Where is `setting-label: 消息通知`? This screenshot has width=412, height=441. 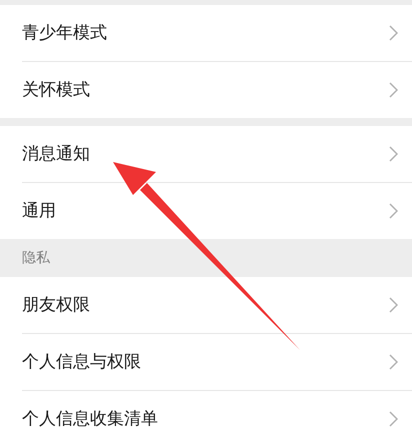
setting-label: 消息通知 is located at coordinates (56, 154).